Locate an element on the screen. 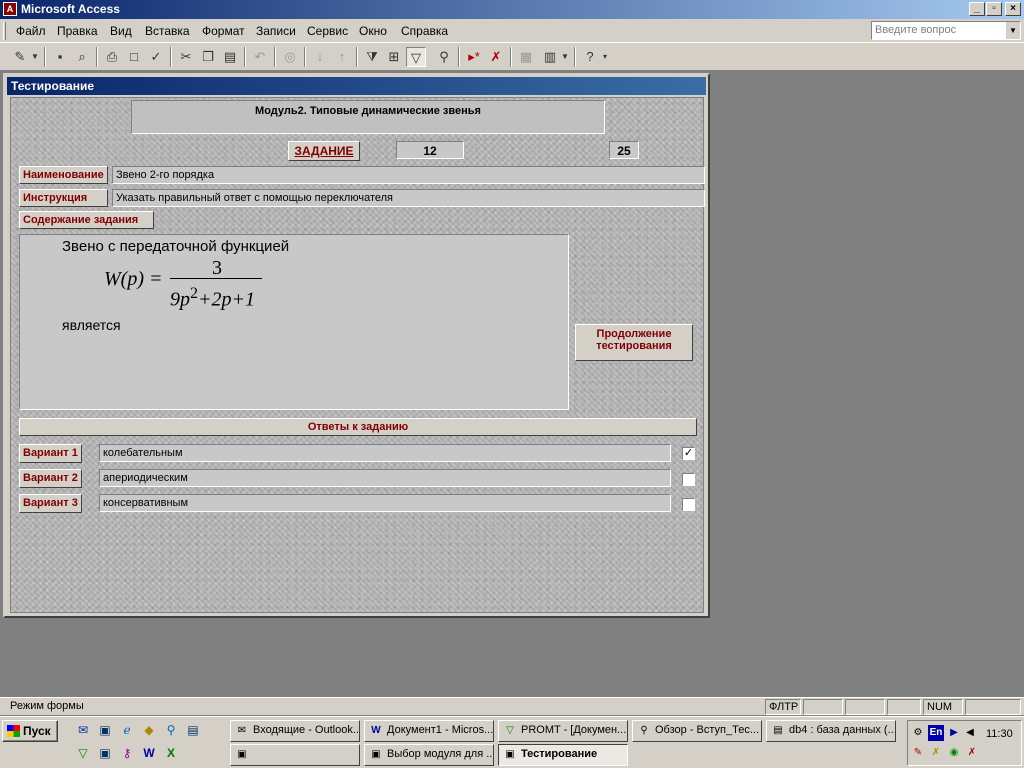  excel-quicklaunch-icon: X is located at coordinates (171, 753).